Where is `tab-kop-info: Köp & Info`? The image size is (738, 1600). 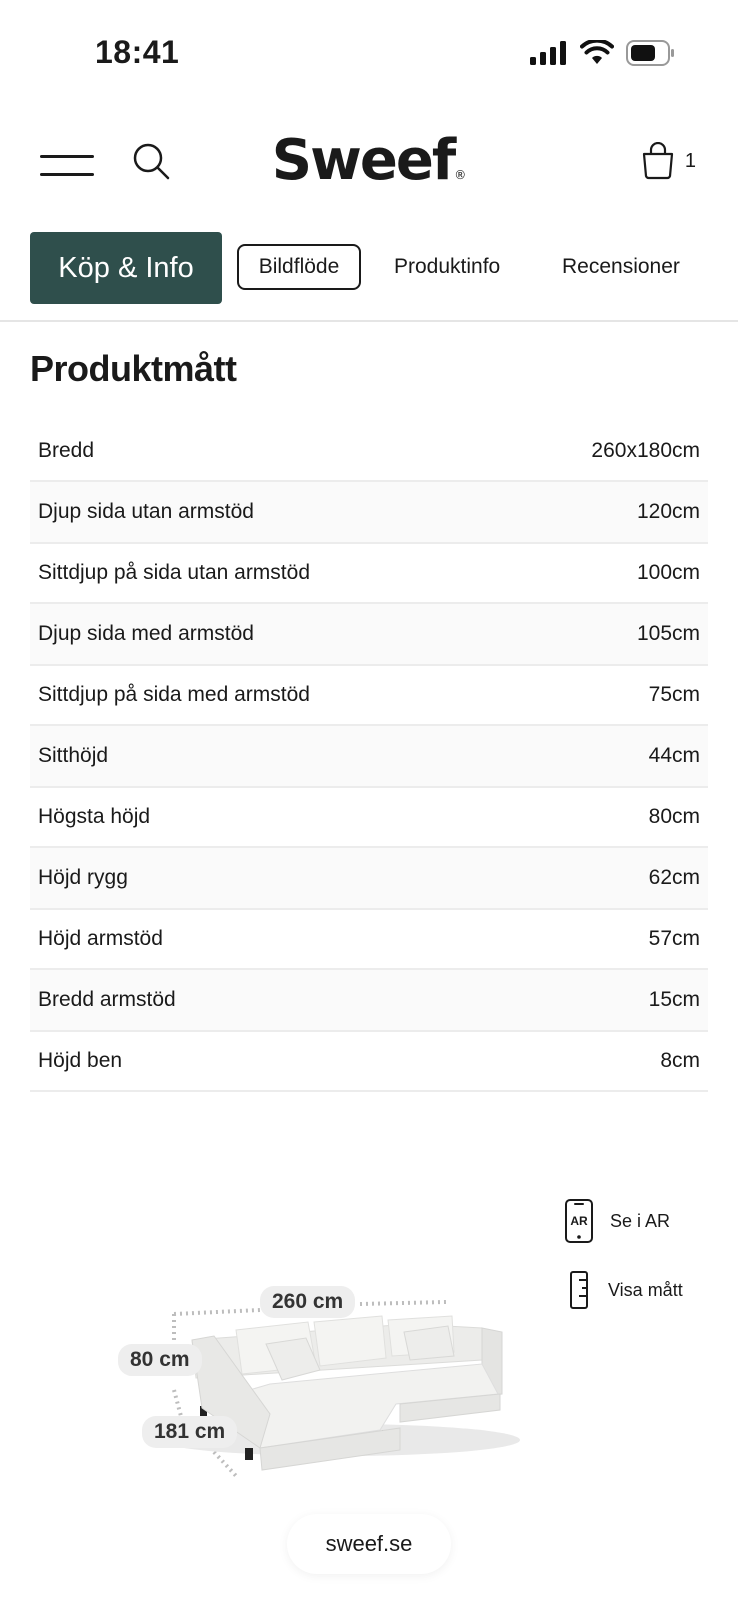
tab-kop-info: Köp & Info is located at coordinates (126, 268).